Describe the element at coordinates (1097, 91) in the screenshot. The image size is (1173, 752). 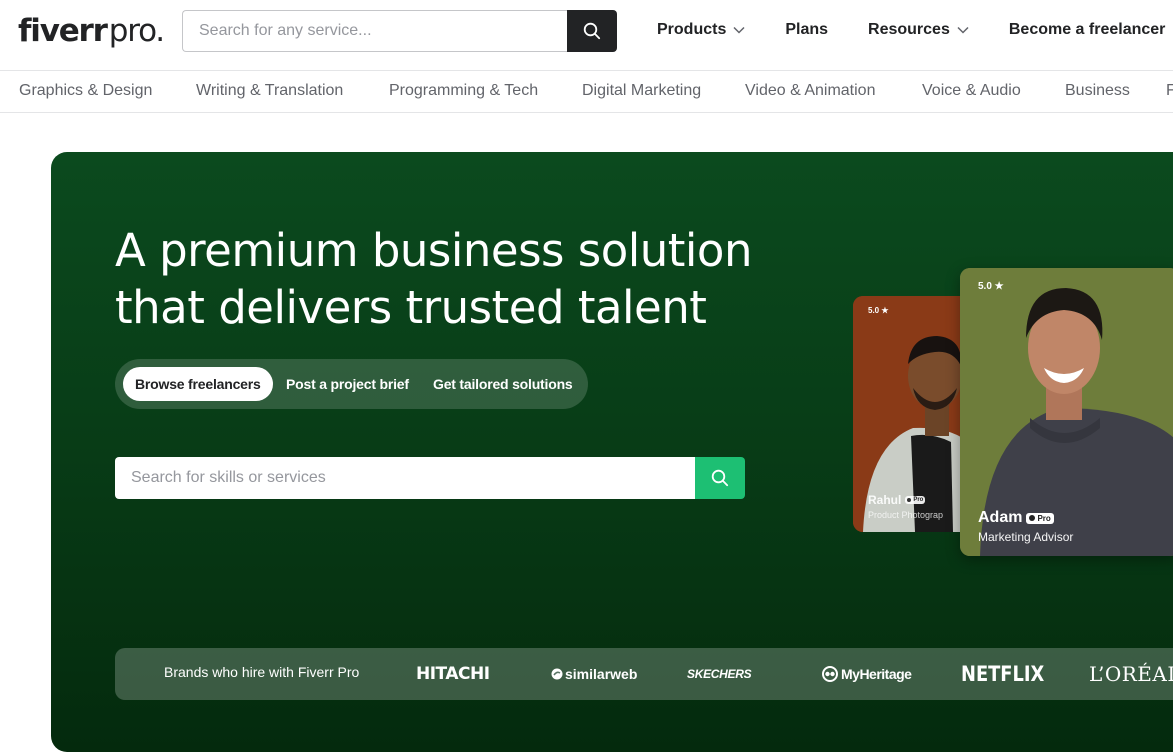
I see `category-business: Business` at that location.